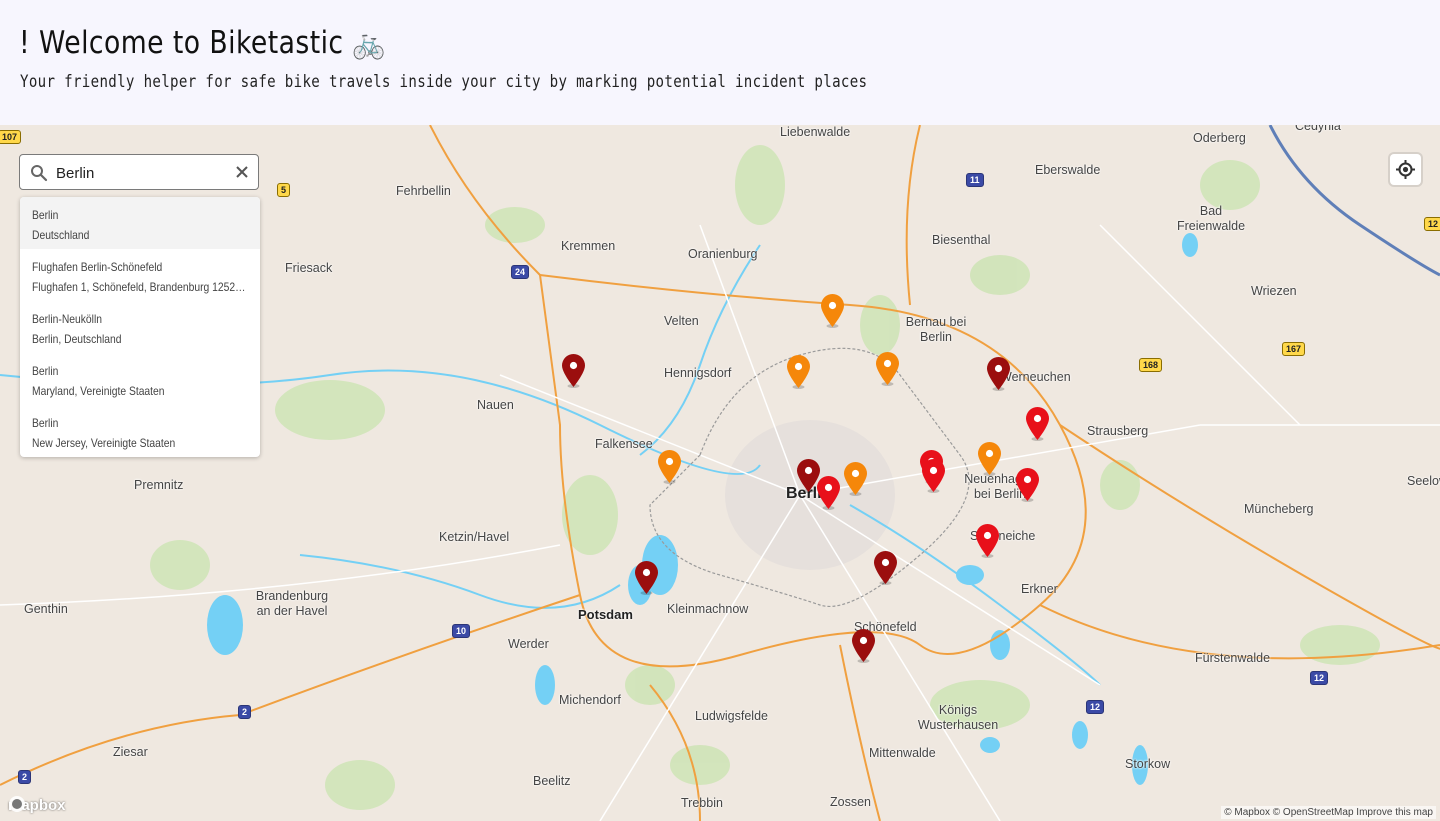  Describe the element at coordinates (590, 700) in the screenshot. I see `place-label: Michendorf` at that location.